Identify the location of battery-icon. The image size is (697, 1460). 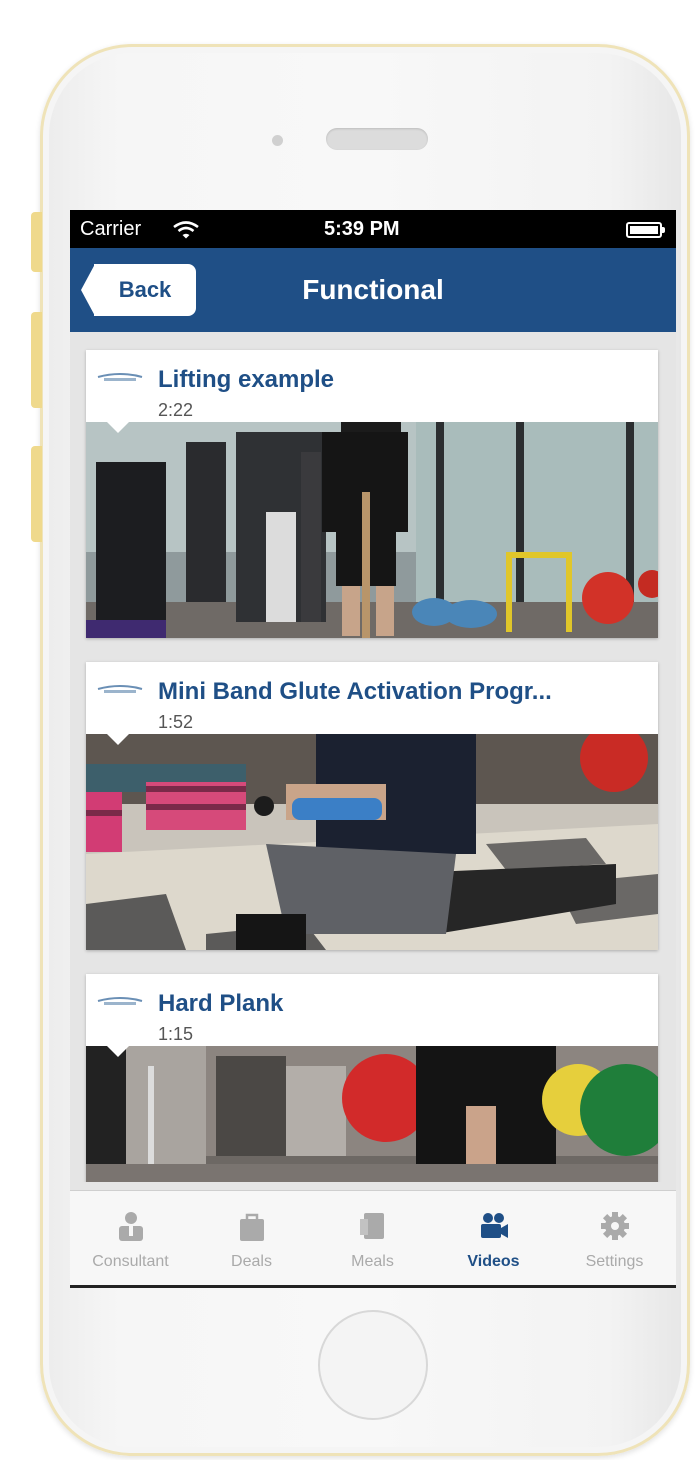
(645, 230).